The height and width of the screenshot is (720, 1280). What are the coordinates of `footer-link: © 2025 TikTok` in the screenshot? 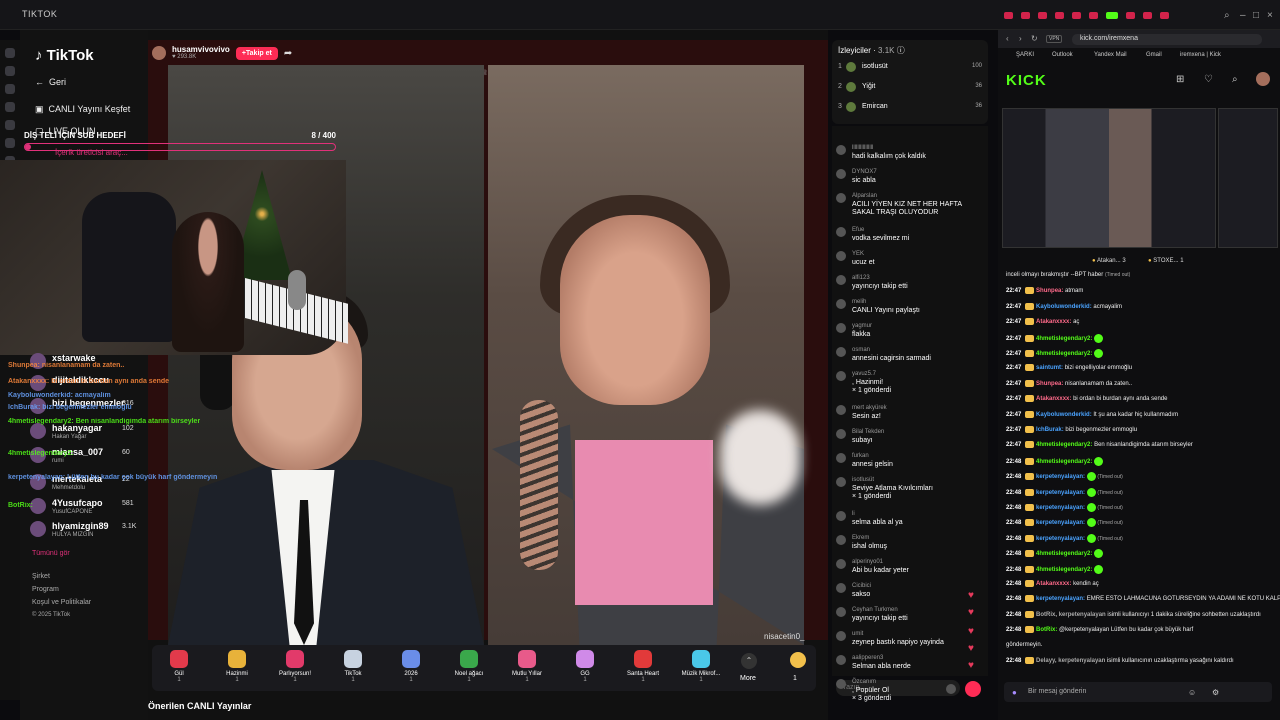 It's located at (51, 615).